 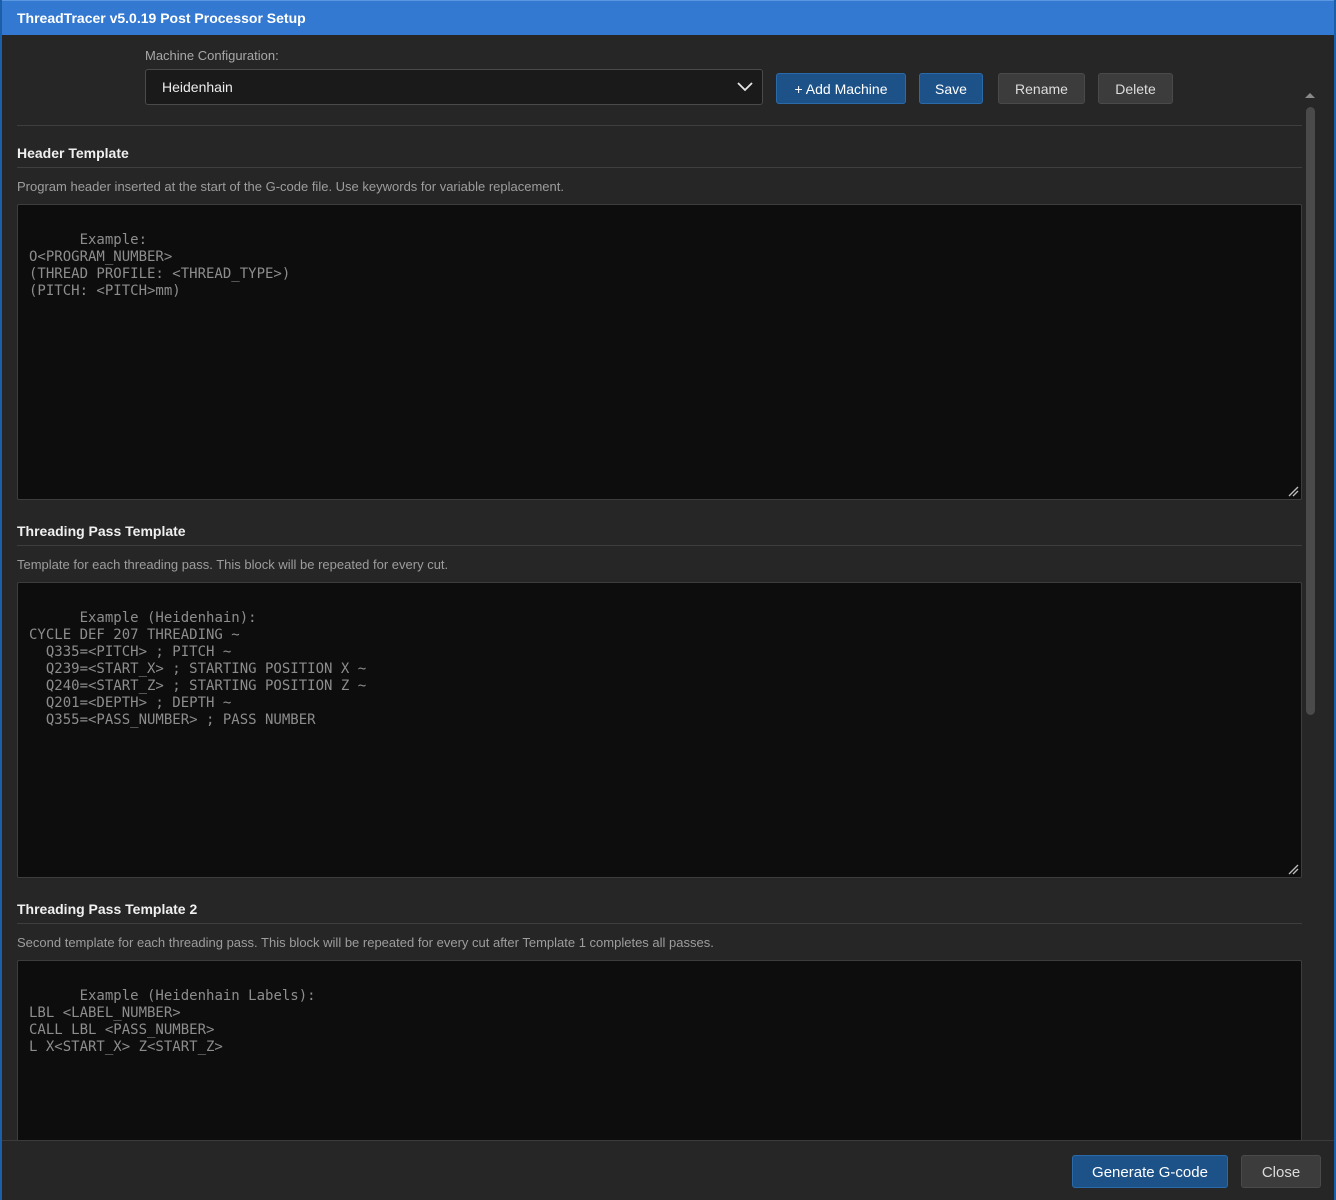 I want to click on machine-config-label: Machine Configuration:, so click(x=212, y=55).